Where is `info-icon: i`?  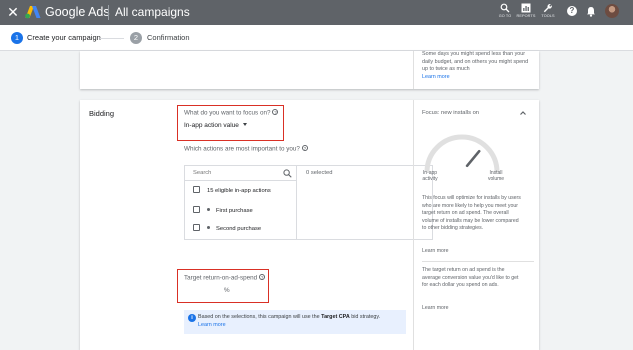
info-icon: i is located at coordinates (192, 318).